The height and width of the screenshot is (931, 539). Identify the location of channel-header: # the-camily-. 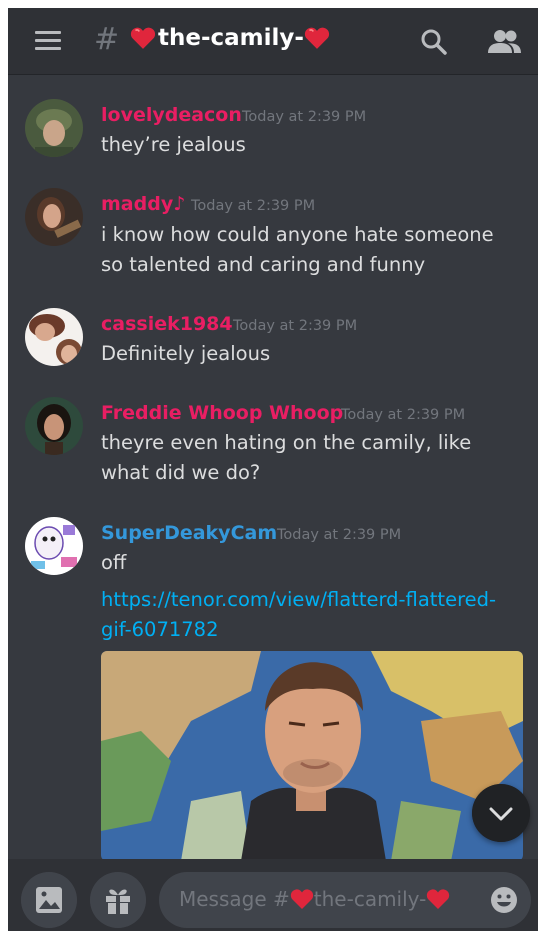
(273, 41).